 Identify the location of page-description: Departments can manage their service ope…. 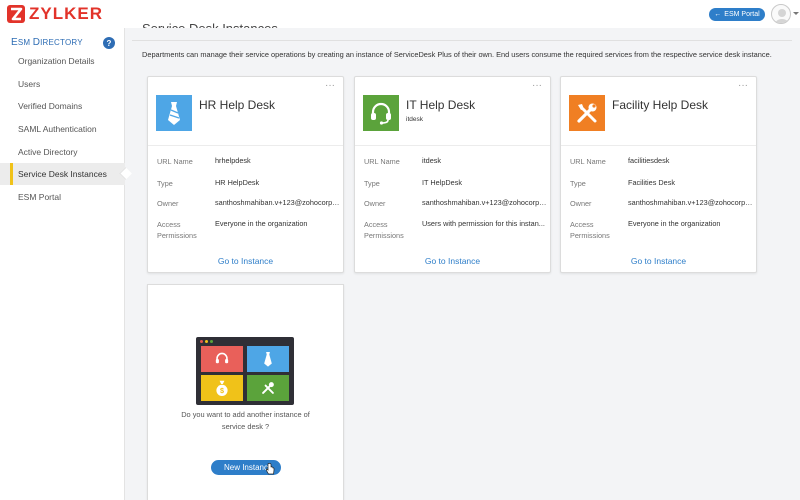
(457, 54).